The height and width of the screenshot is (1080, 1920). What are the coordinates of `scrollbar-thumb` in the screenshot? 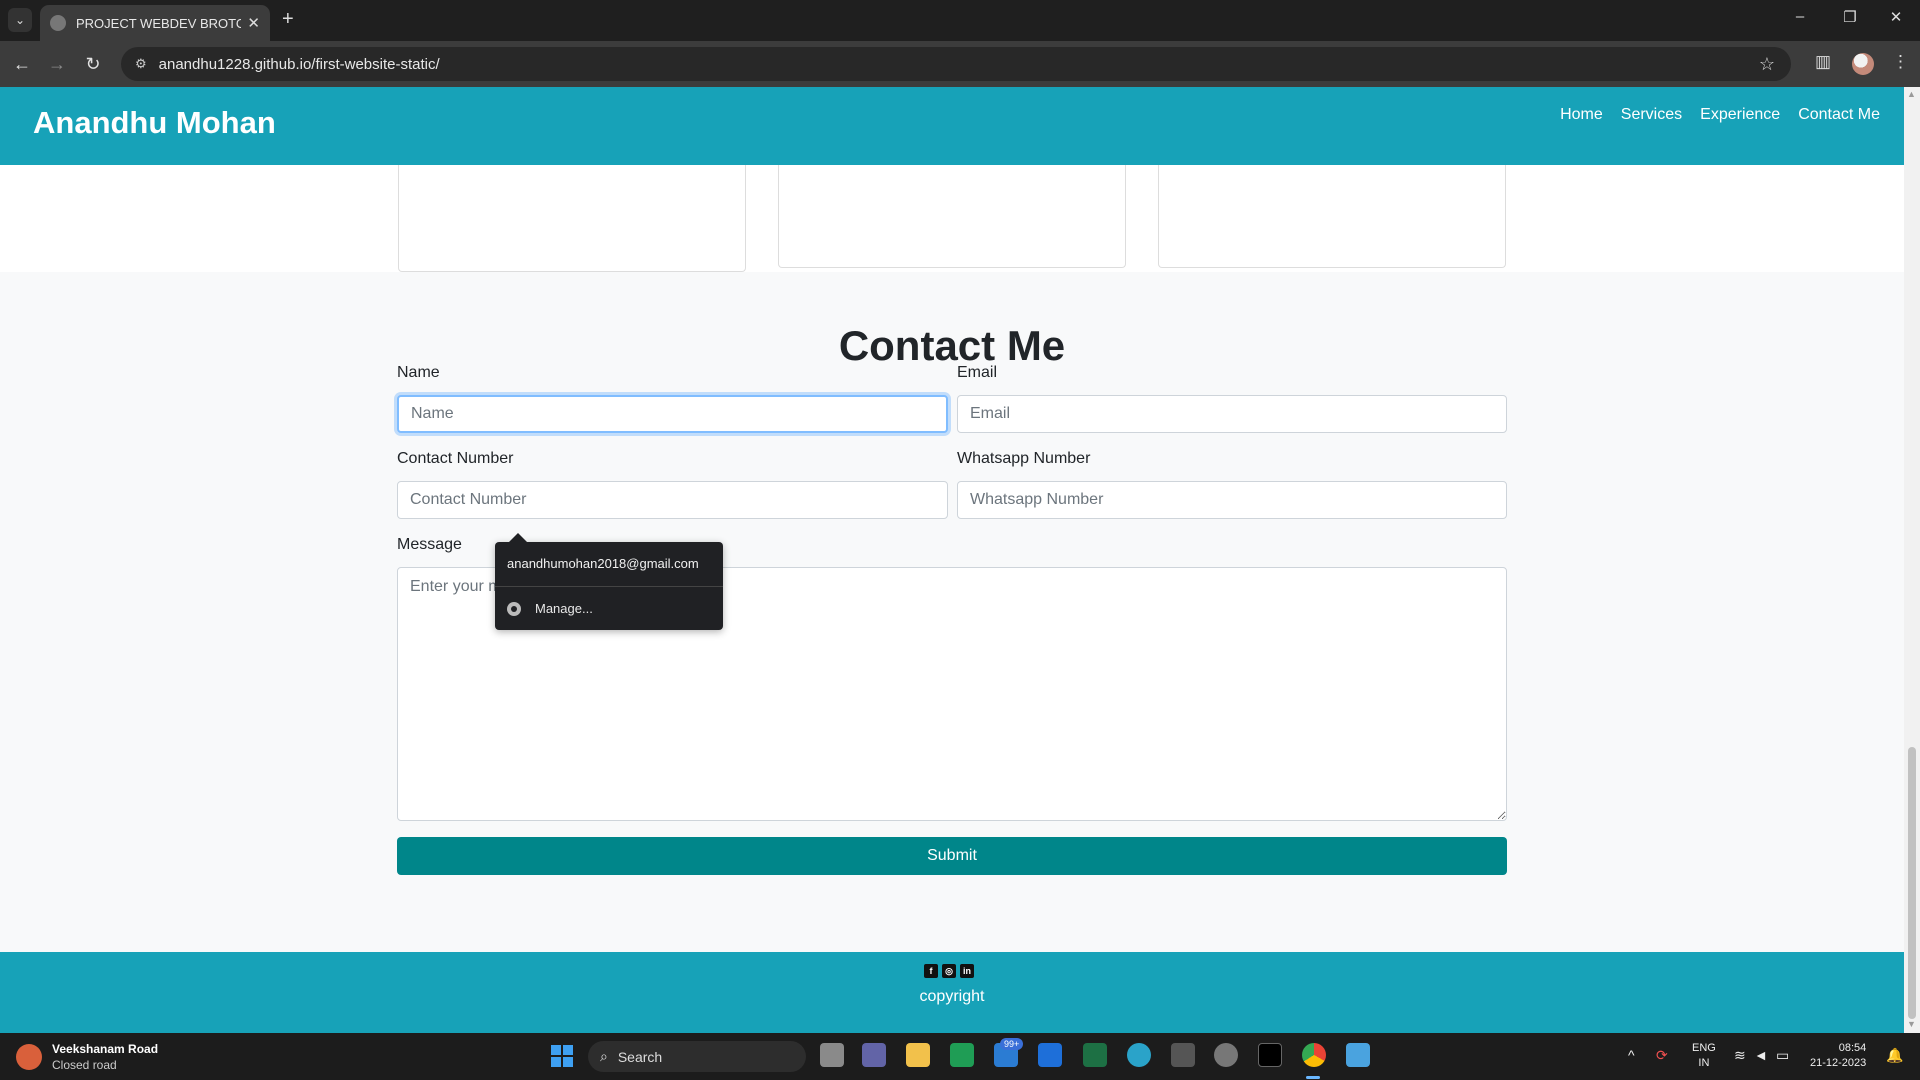 It's located at (1912, 883).